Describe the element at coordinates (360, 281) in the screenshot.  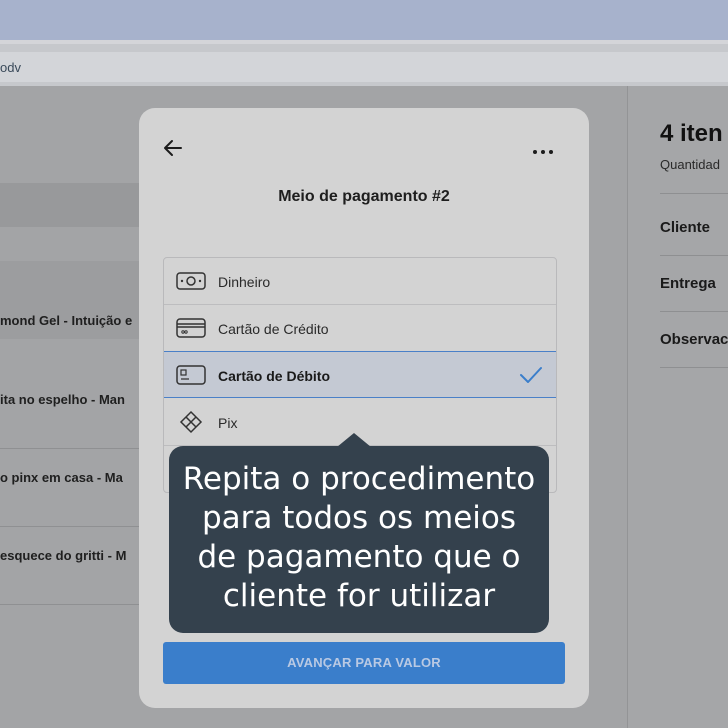
I see `payment-option-dinheiro: Dinheiro` at that location.